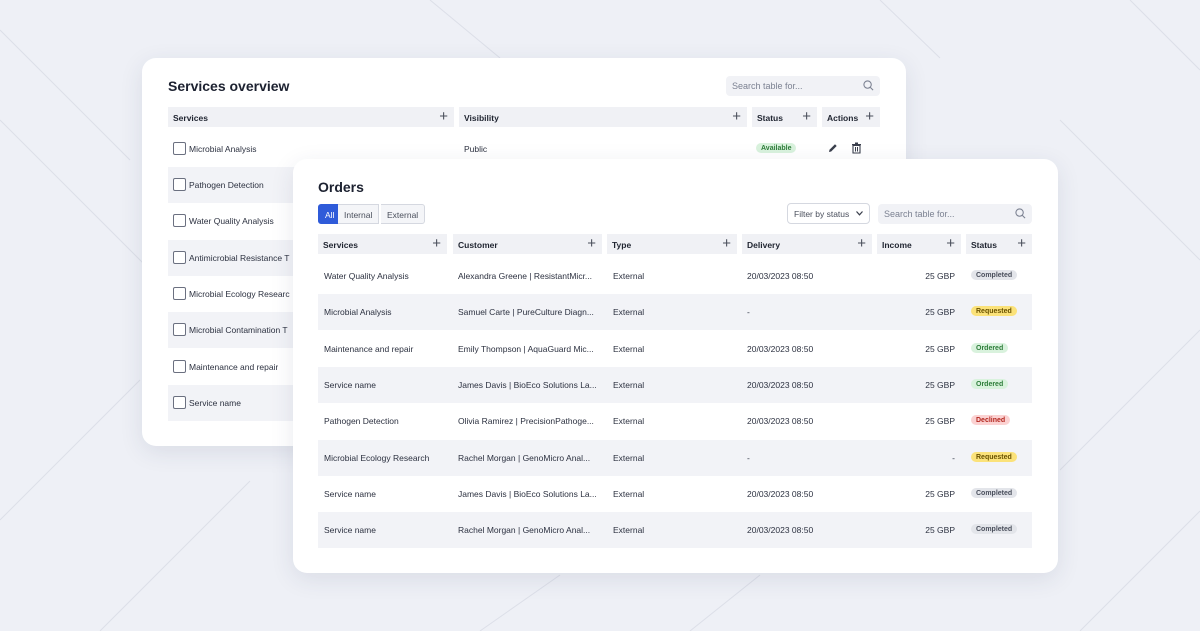 This screenshot has width=1200, height=631. I want to click on service-name: Water Quality Analysis, so click(231, 221).